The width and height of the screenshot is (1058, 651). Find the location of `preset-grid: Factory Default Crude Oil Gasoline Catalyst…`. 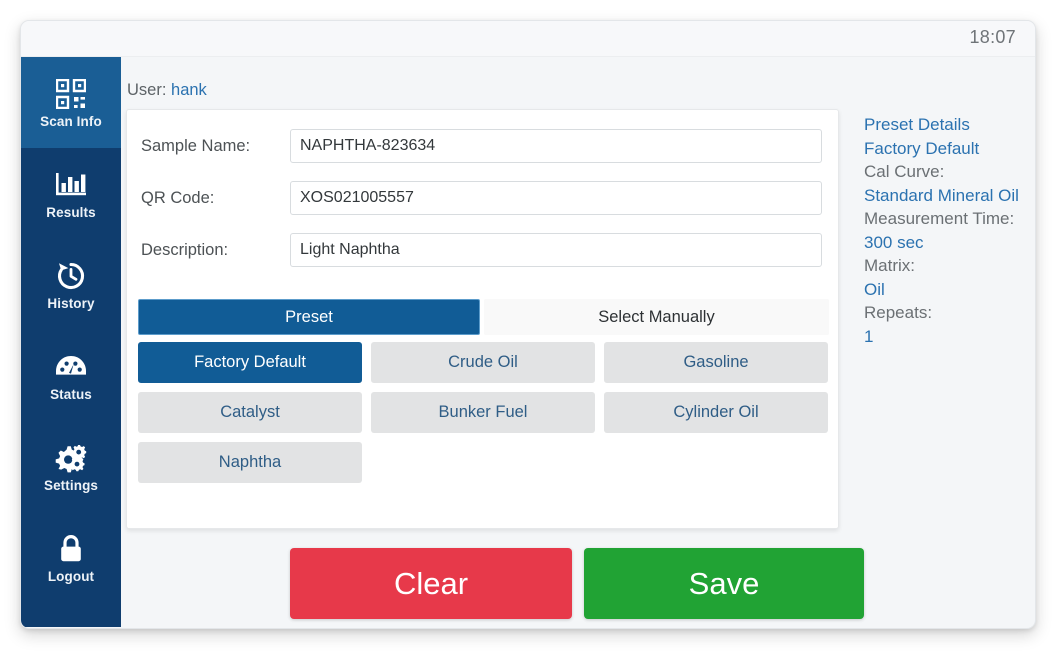

preset-grid: Factory Default Crude Oil Gasoline Catalyst… is located at coordinates (483, 412).